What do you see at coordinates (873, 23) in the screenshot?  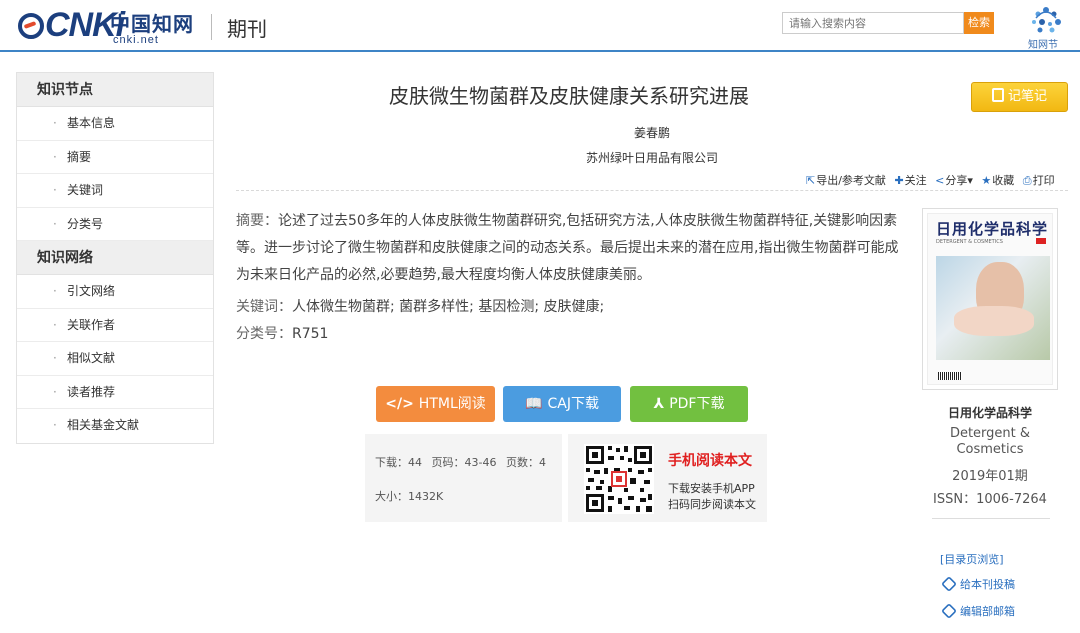 I see `search-input` at bounding box center [873, 23].